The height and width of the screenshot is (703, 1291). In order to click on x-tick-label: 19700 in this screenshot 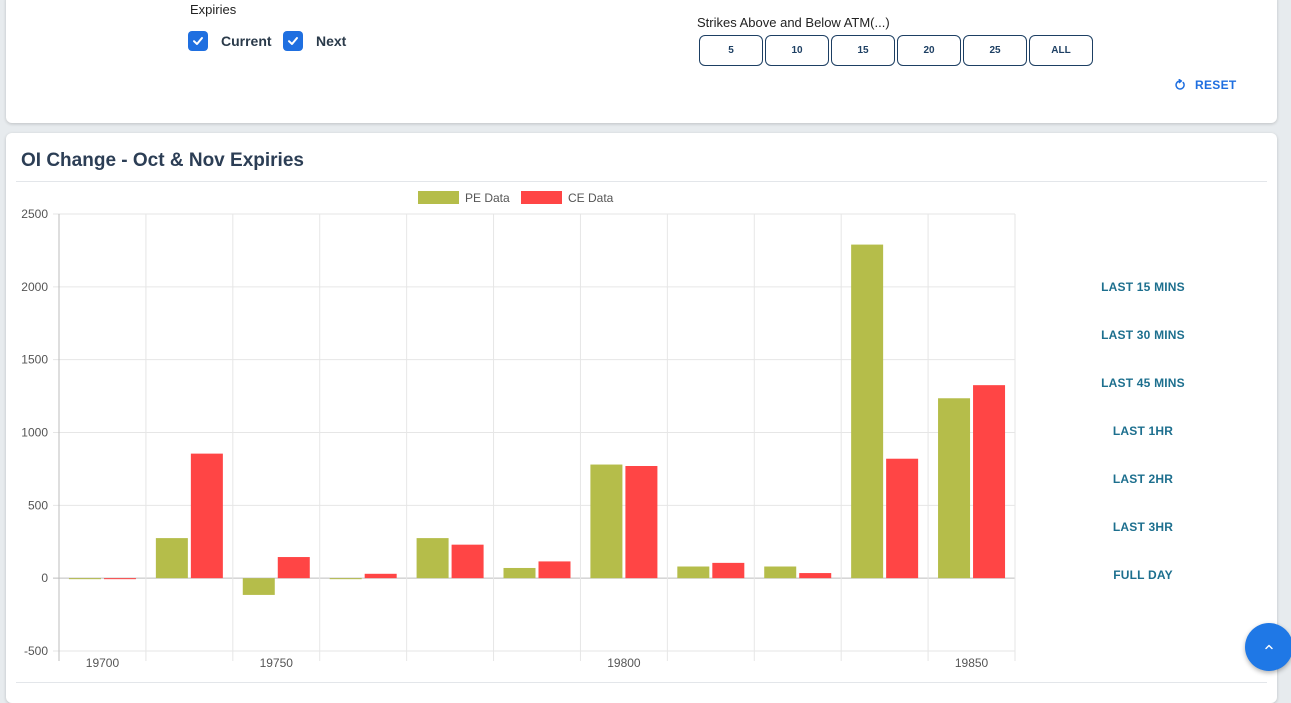, I will do `click(103, 663)`.